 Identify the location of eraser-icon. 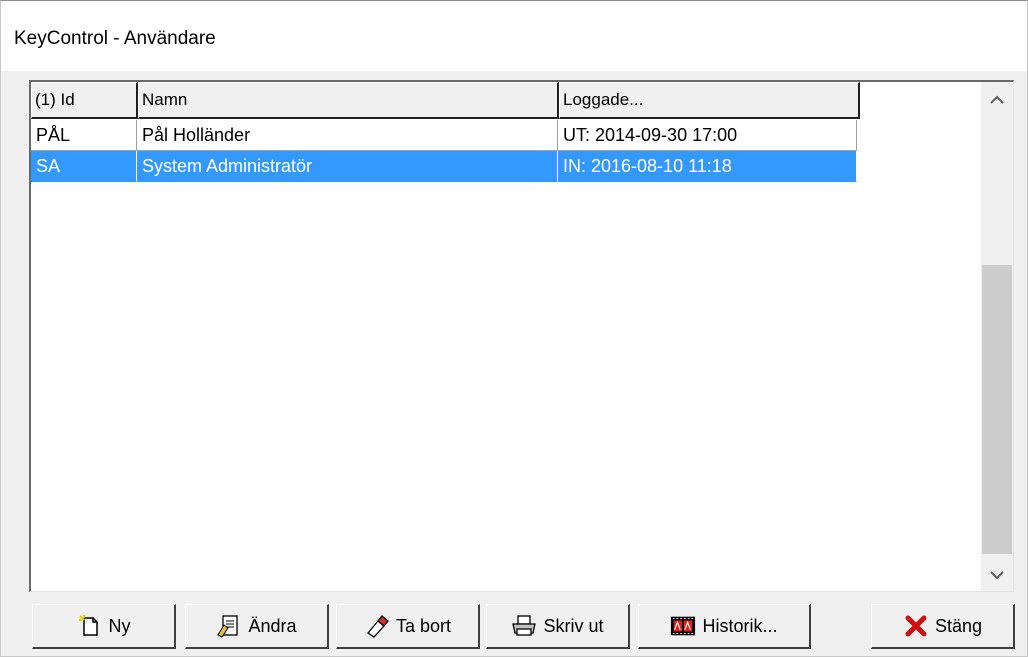
(377, 626).